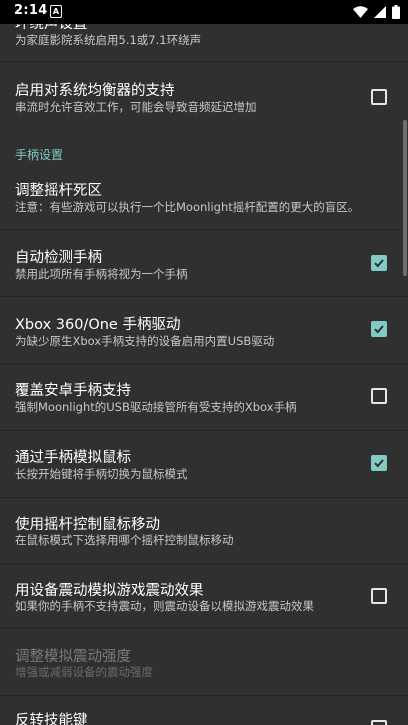 The height and width of the screenshot is (725, 408). Describe the element at coordinates (73, 391) in the screenshot. I see `pref-title: 覆盖安卓手柄支持` at that location.